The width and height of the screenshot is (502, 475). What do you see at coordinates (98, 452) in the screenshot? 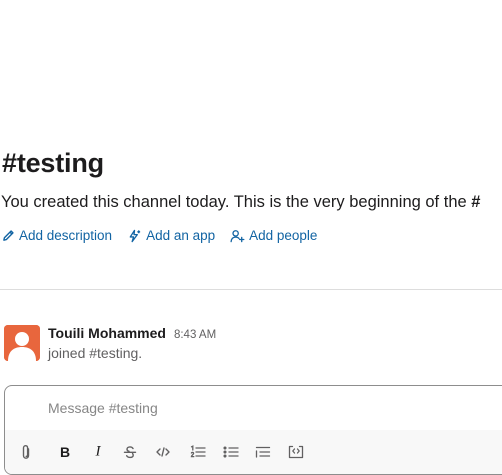
I see `italic-button: I` at bounding box center [98, 452].